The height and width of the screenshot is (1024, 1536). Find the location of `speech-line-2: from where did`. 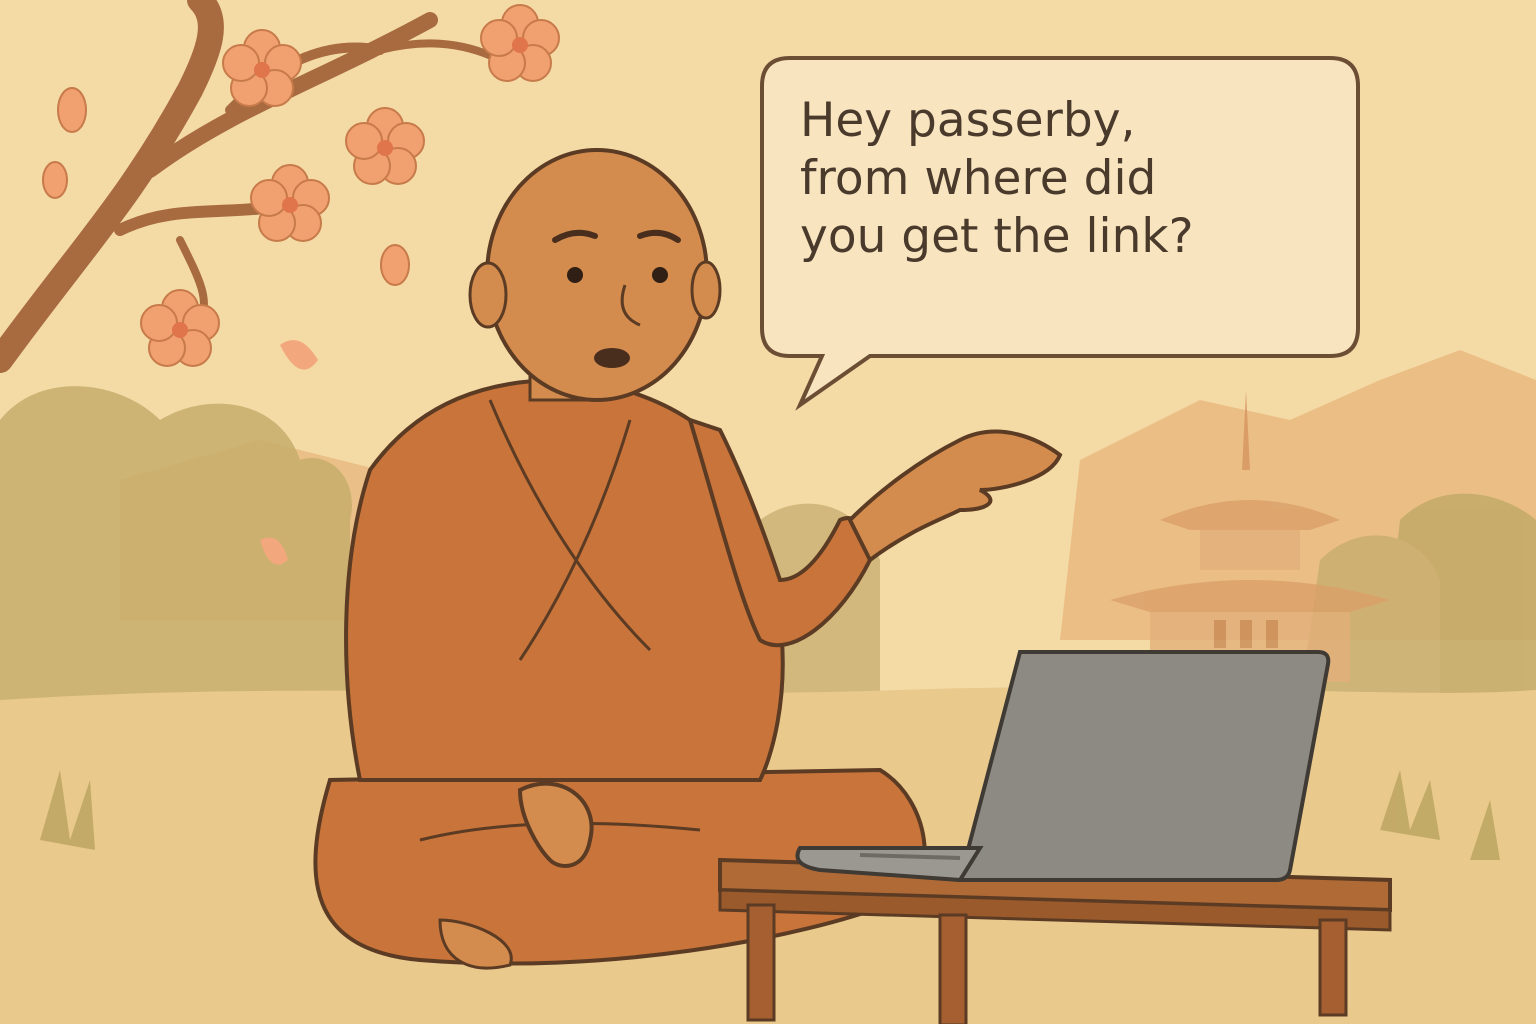

speech-line-2: from where did is located at coordinates (978, 178).